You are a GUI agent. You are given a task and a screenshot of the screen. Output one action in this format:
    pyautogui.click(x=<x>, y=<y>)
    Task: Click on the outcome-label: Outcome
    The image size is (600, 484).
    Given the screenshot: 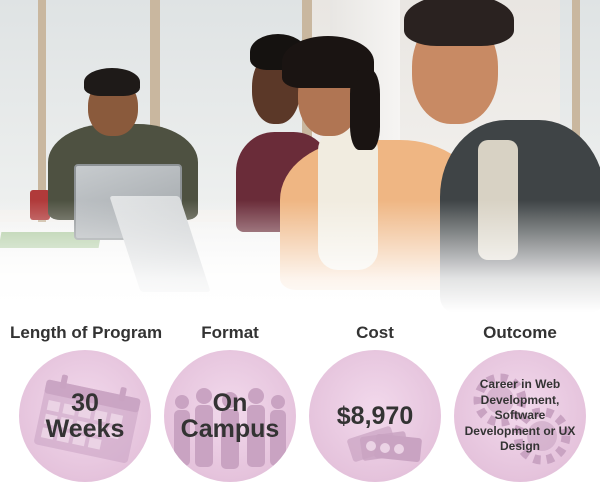 What is the action you would take?
    pyautogui.click(x=520, y=332)
    